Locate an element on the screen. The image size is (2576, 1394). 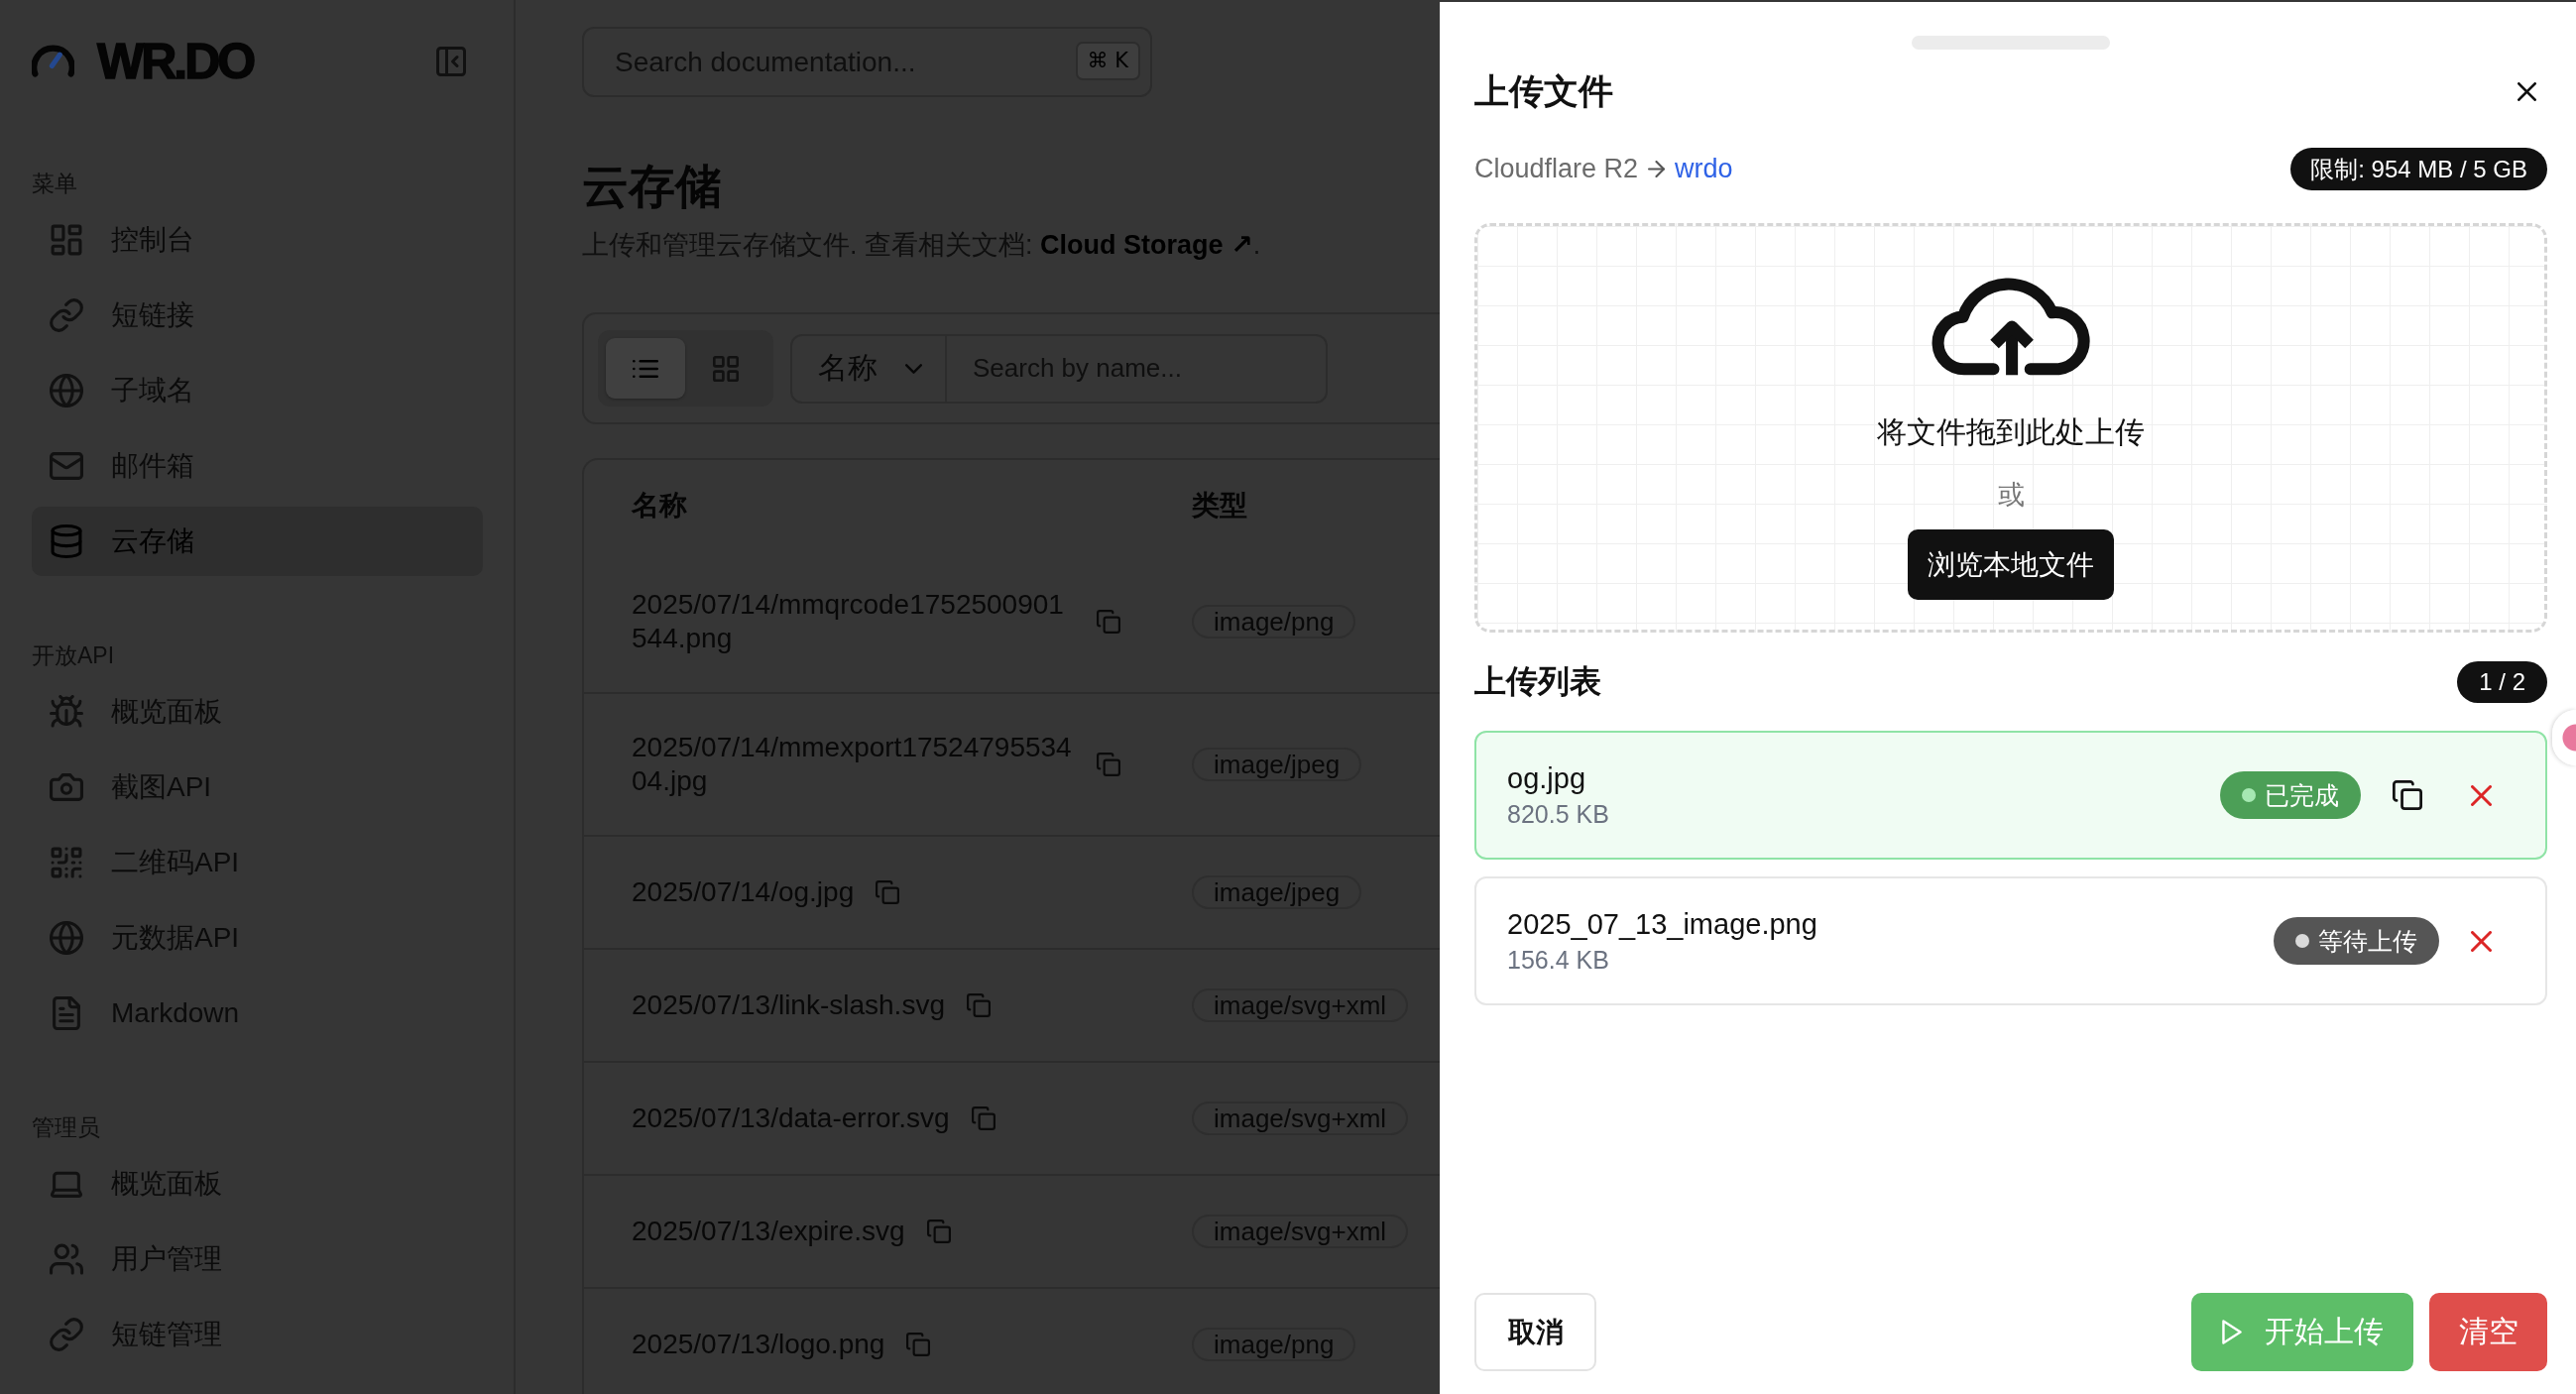
close-icon is located at coordinates (2526, 91).